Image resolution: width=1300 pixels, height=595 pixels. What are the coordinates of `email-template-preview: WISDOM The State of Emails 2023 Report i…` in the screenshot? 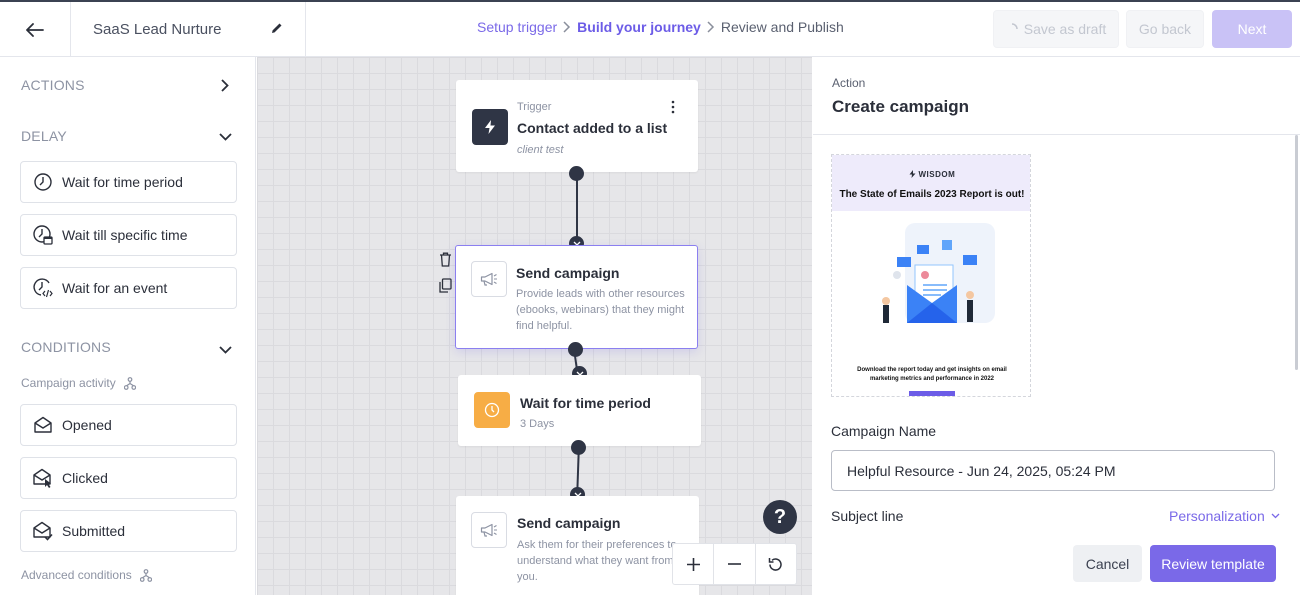 It's located at (931, 275).